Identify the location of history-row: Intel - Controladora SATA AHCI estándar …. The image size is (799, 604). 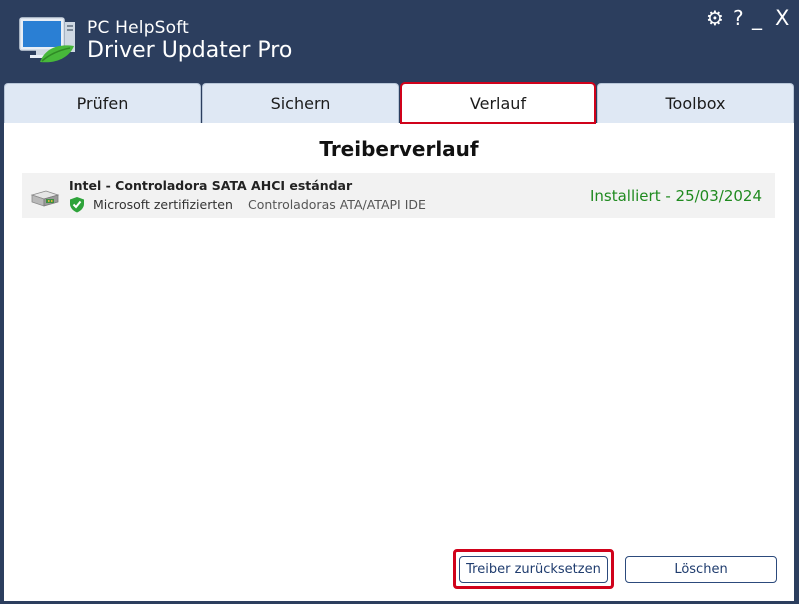
(398, 195).